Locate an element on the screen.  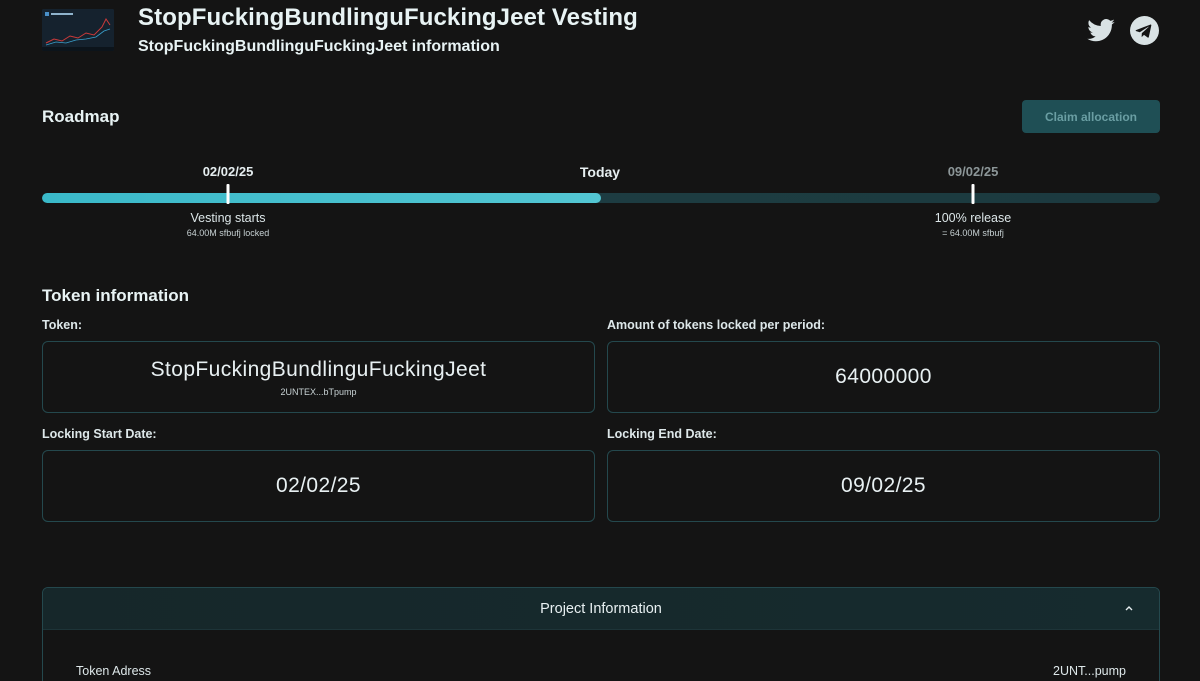
start-date-value: 02/02/25 is located at coordinates (318, 485).